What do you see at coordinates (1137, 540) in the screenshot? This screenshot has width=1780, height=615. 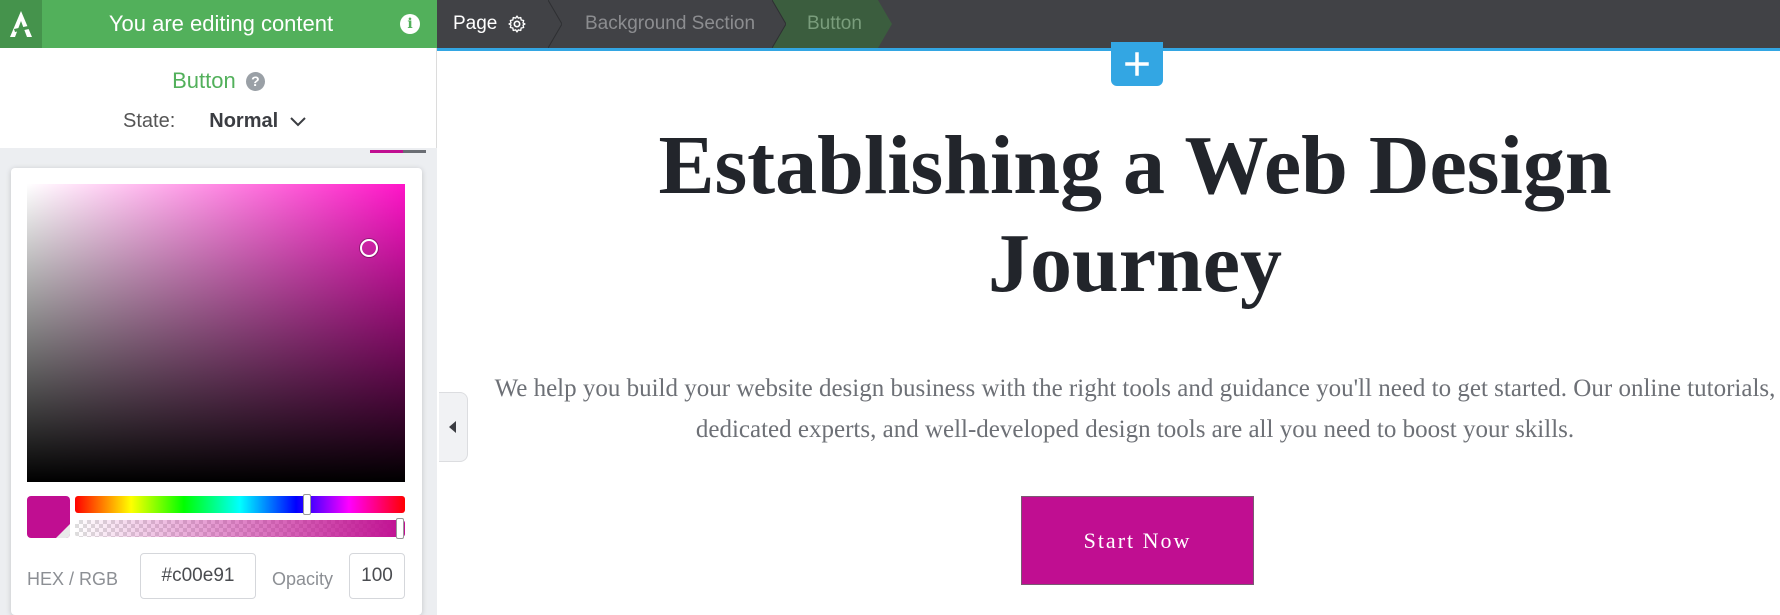 I see `start-now-button: Start Now` at bounding box center [1137, 540].